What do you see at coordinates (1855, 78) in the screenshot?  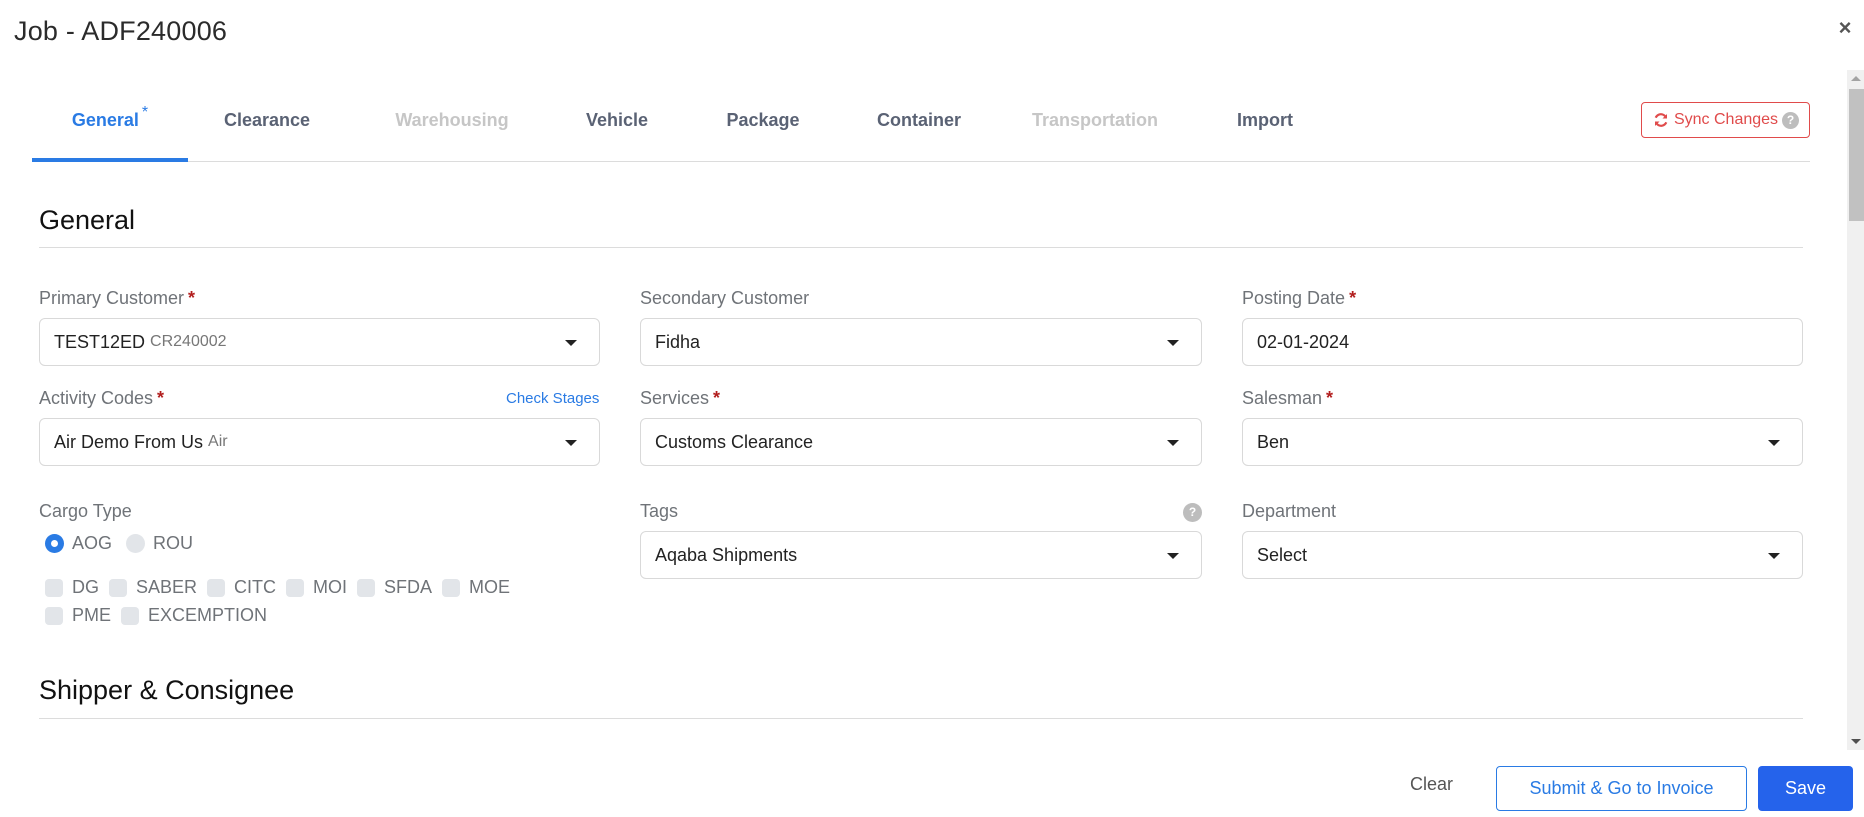 I see `scroll-up-arrow-icon` at bounding box center [1855, 78].